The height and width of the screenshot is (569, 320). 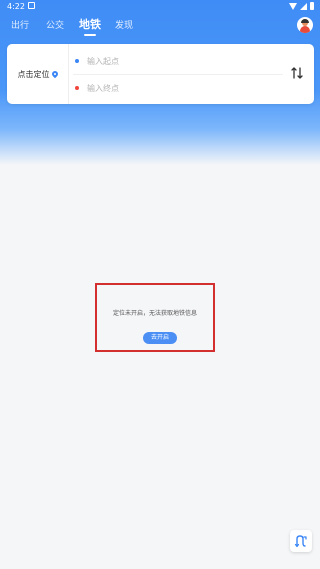 I want to click on start-field, so click(x=178, y=61).